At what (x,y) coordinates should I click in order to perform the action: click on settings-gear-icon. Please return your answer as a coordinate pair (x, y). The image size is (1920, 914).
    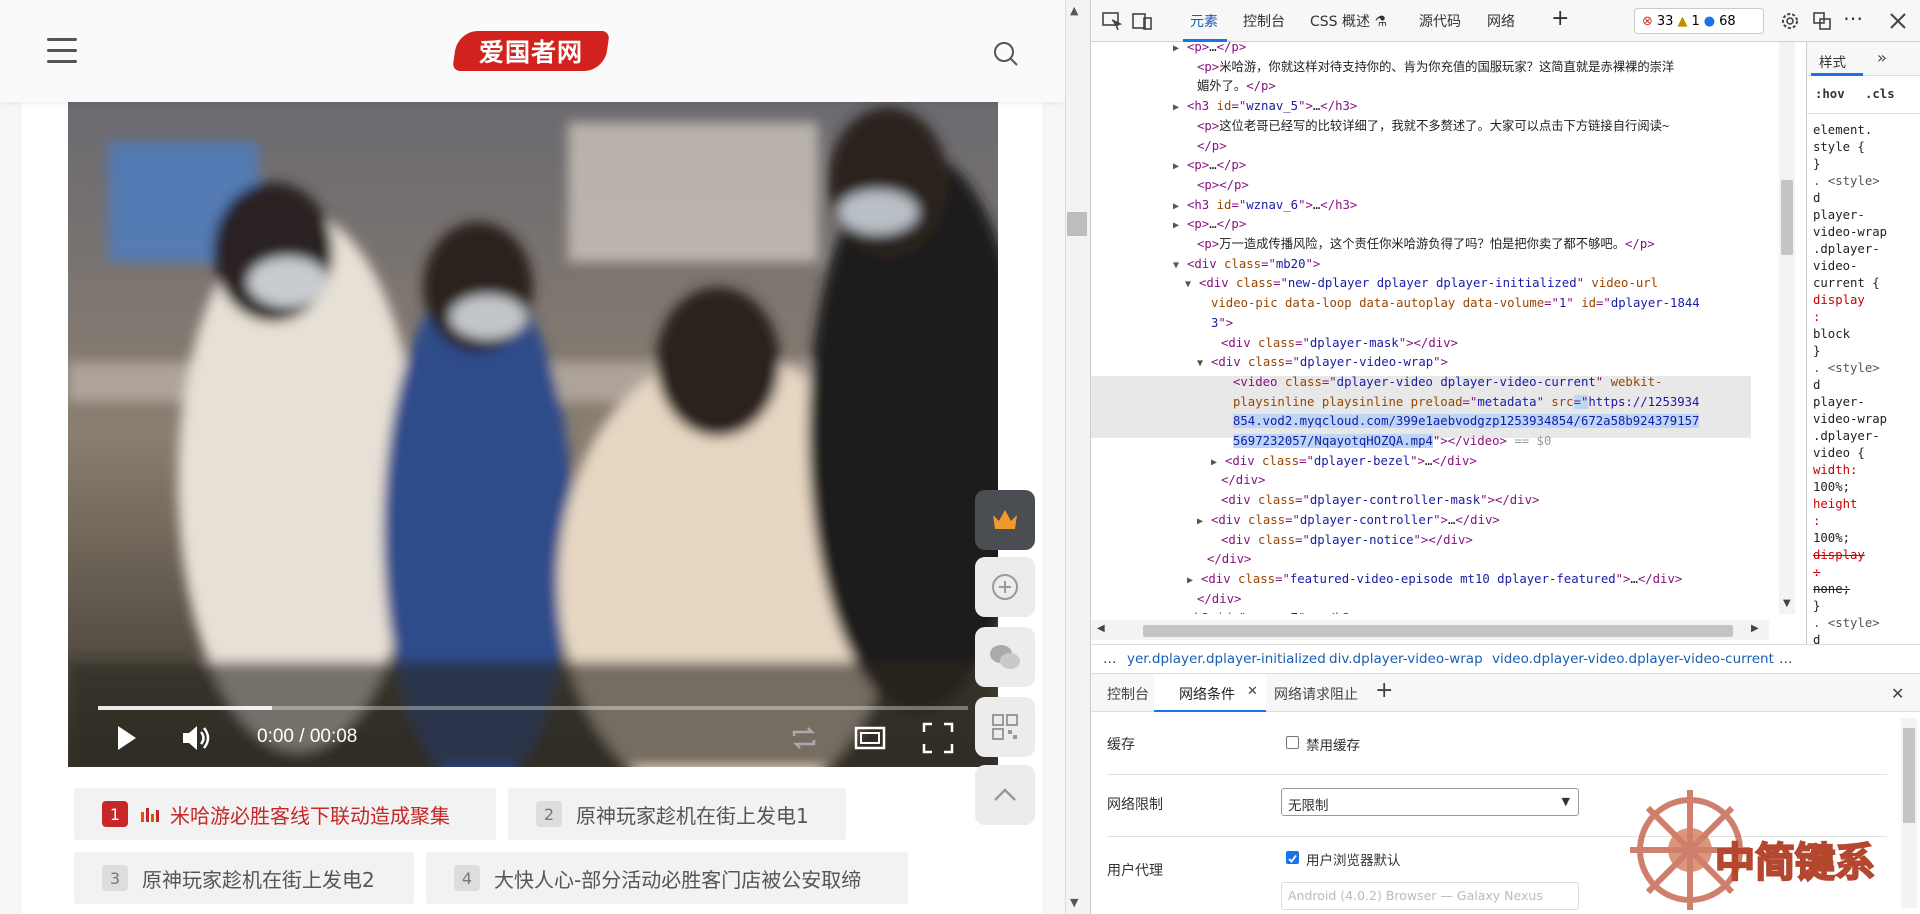
    Looking at the image, I should click on (1790, 21).